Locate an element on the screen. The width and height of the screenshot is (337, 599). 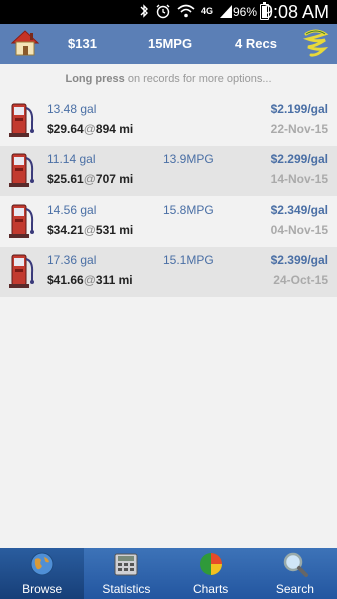
nav-statistics: Statistics is located at coordinates (126, 573).